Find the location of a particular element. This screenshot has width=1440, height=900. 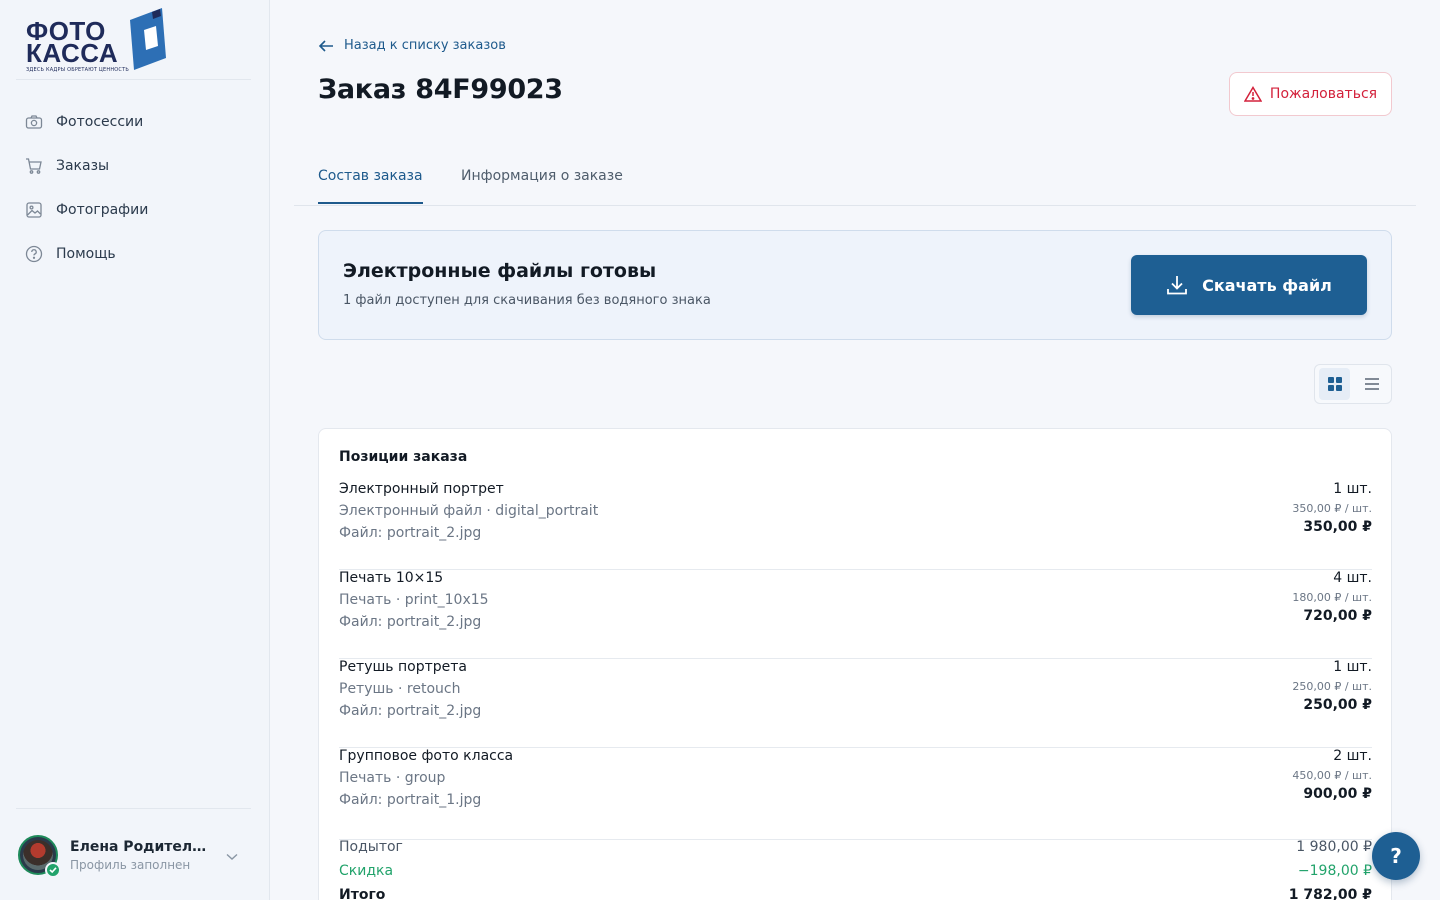

complain-button: Пожаловаться is located at coordinates (1310, 94).